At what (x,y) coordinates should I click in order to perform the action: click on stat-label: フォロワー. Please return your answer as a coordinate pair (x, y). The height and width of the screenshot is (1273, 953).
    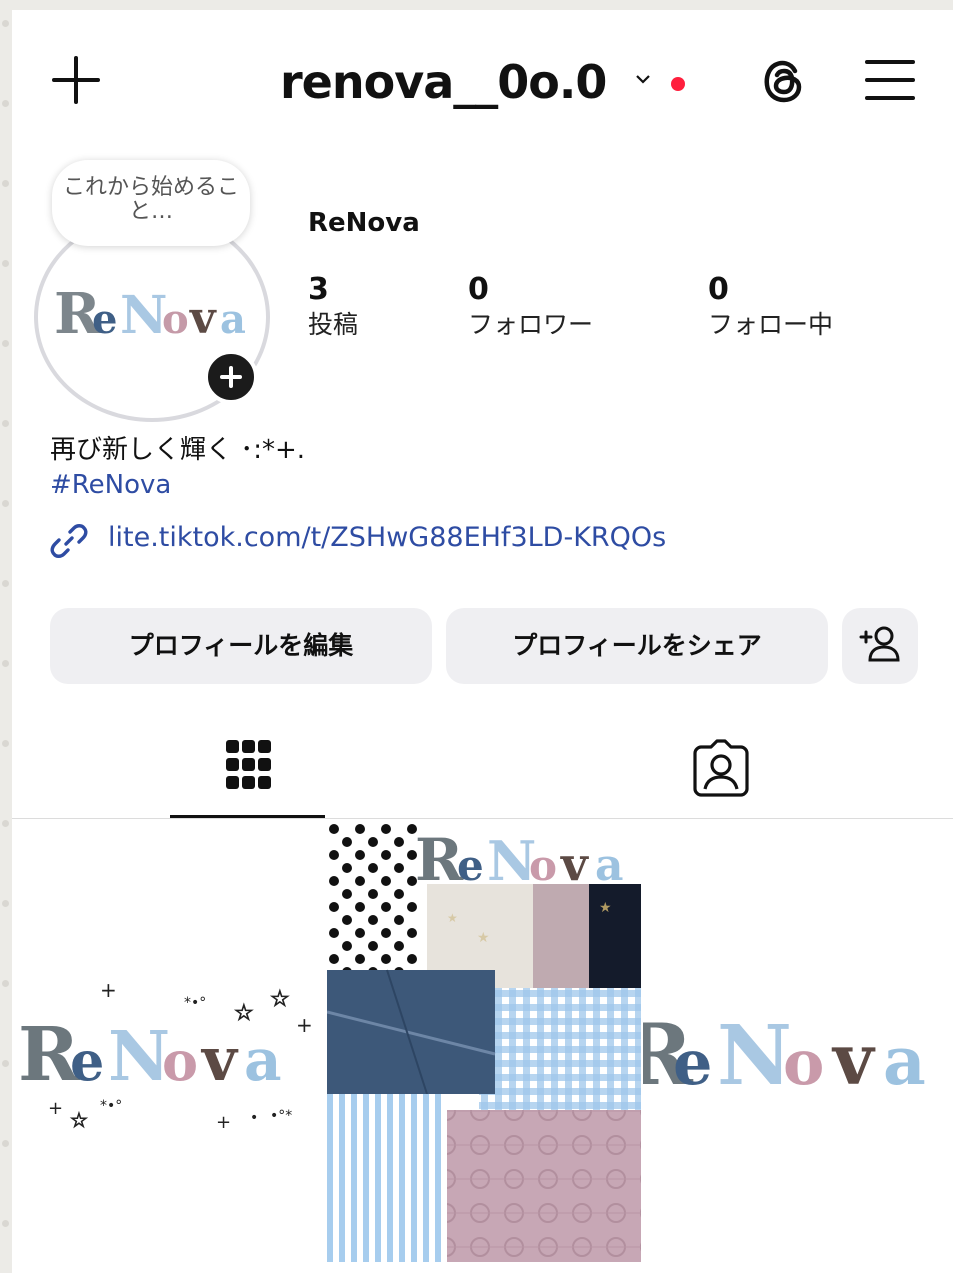
    Looking at the image, I should click on (531, 324).